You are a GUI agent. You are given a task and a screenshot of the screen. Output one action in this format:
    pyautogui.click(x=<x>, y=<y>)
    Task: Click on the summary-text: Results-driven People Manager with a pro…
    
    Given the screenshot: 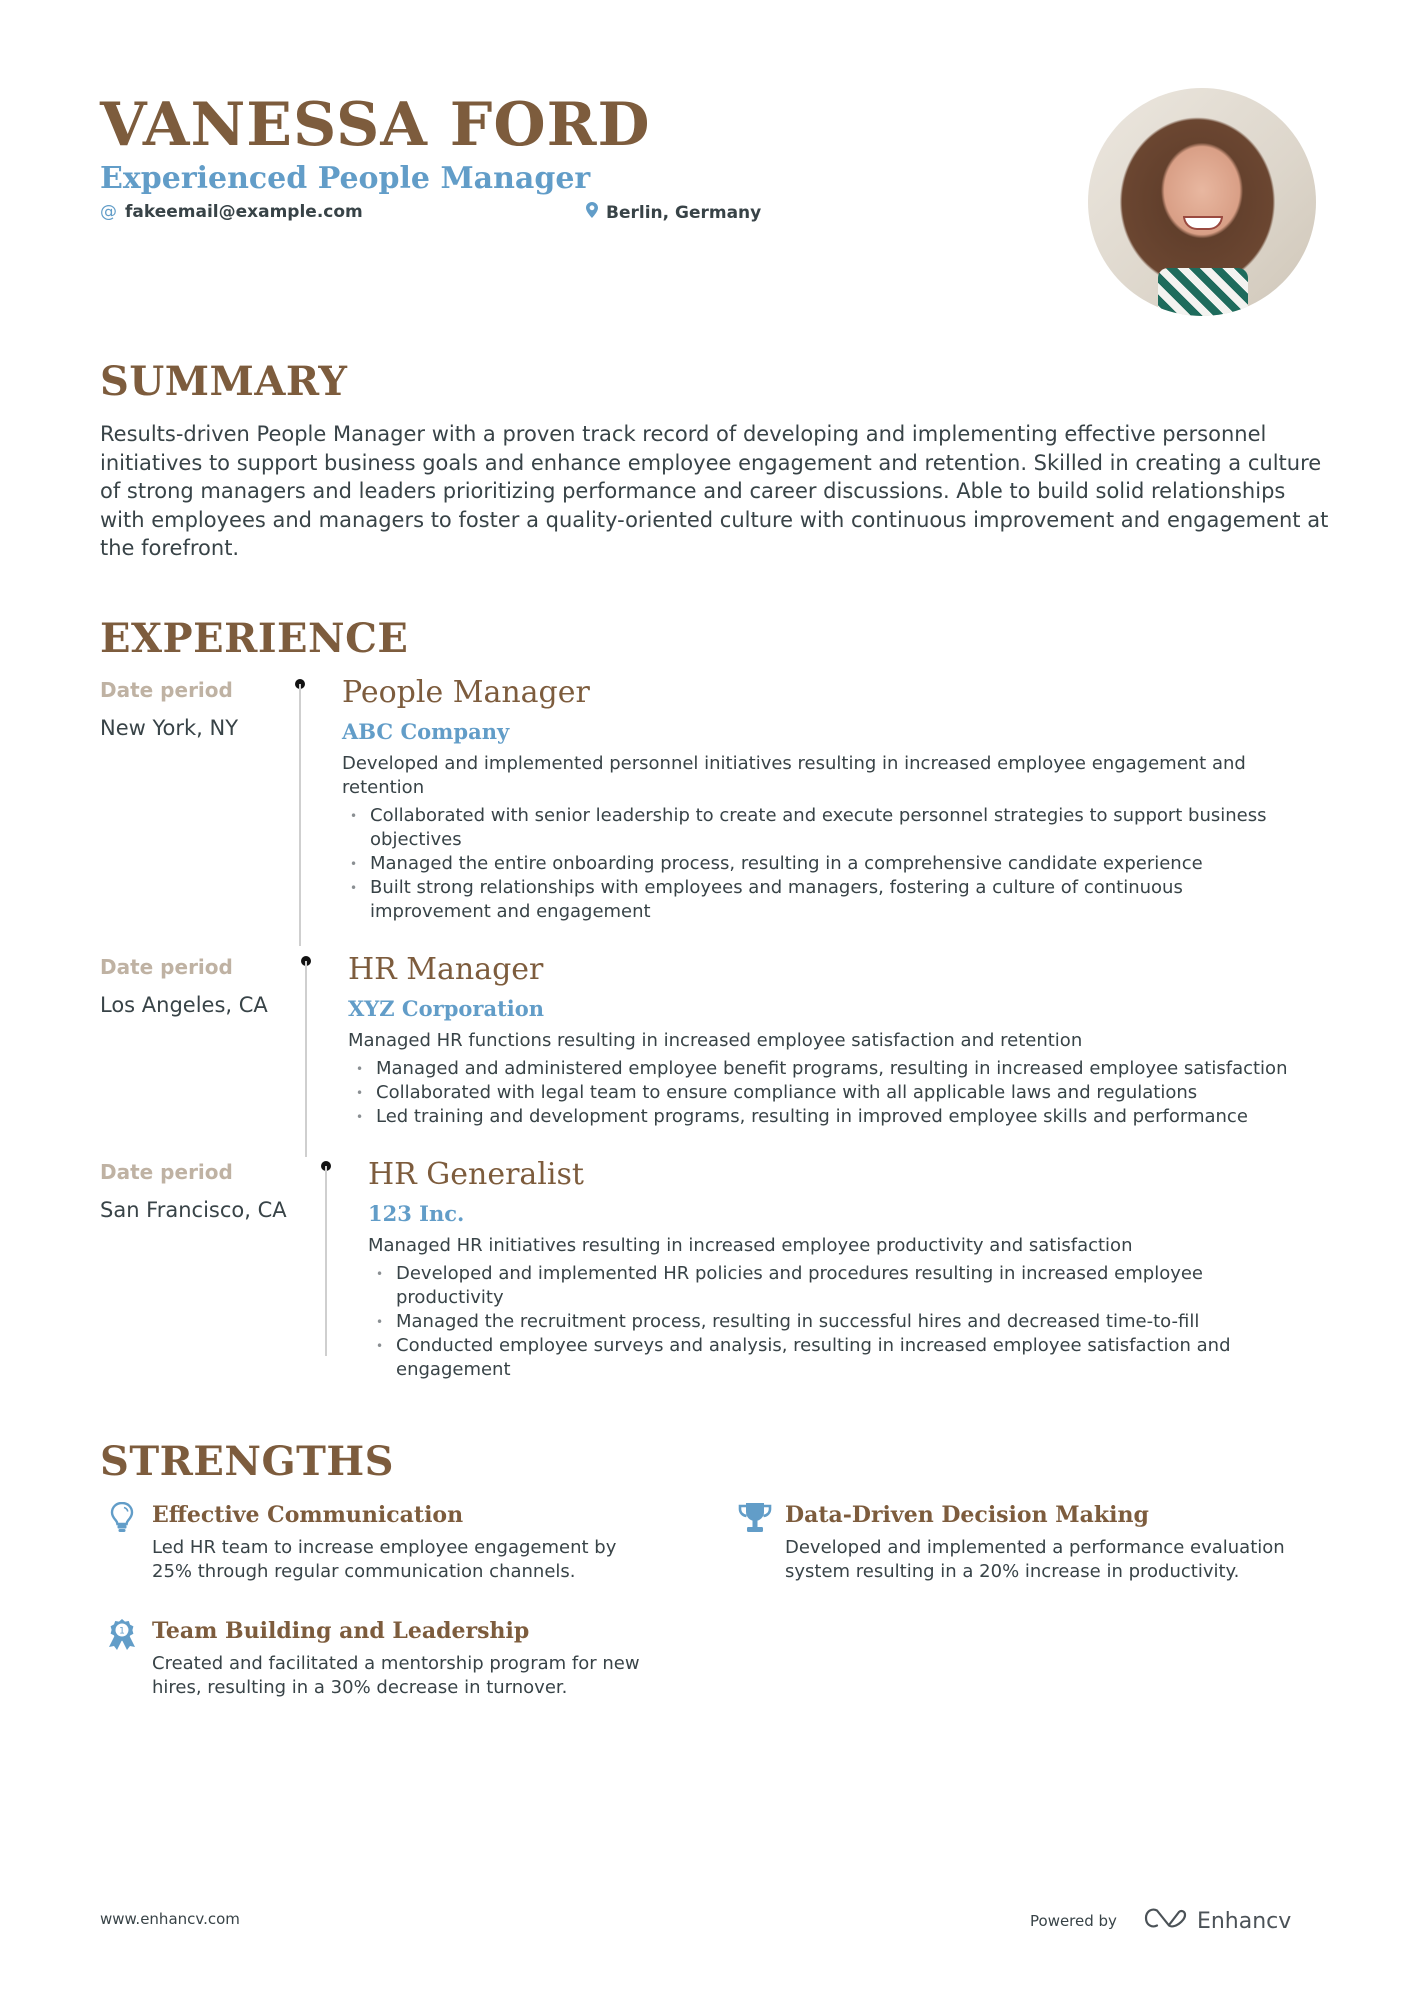 What is the action you would take?
    pyautogui.click(x=714, y=491)
    